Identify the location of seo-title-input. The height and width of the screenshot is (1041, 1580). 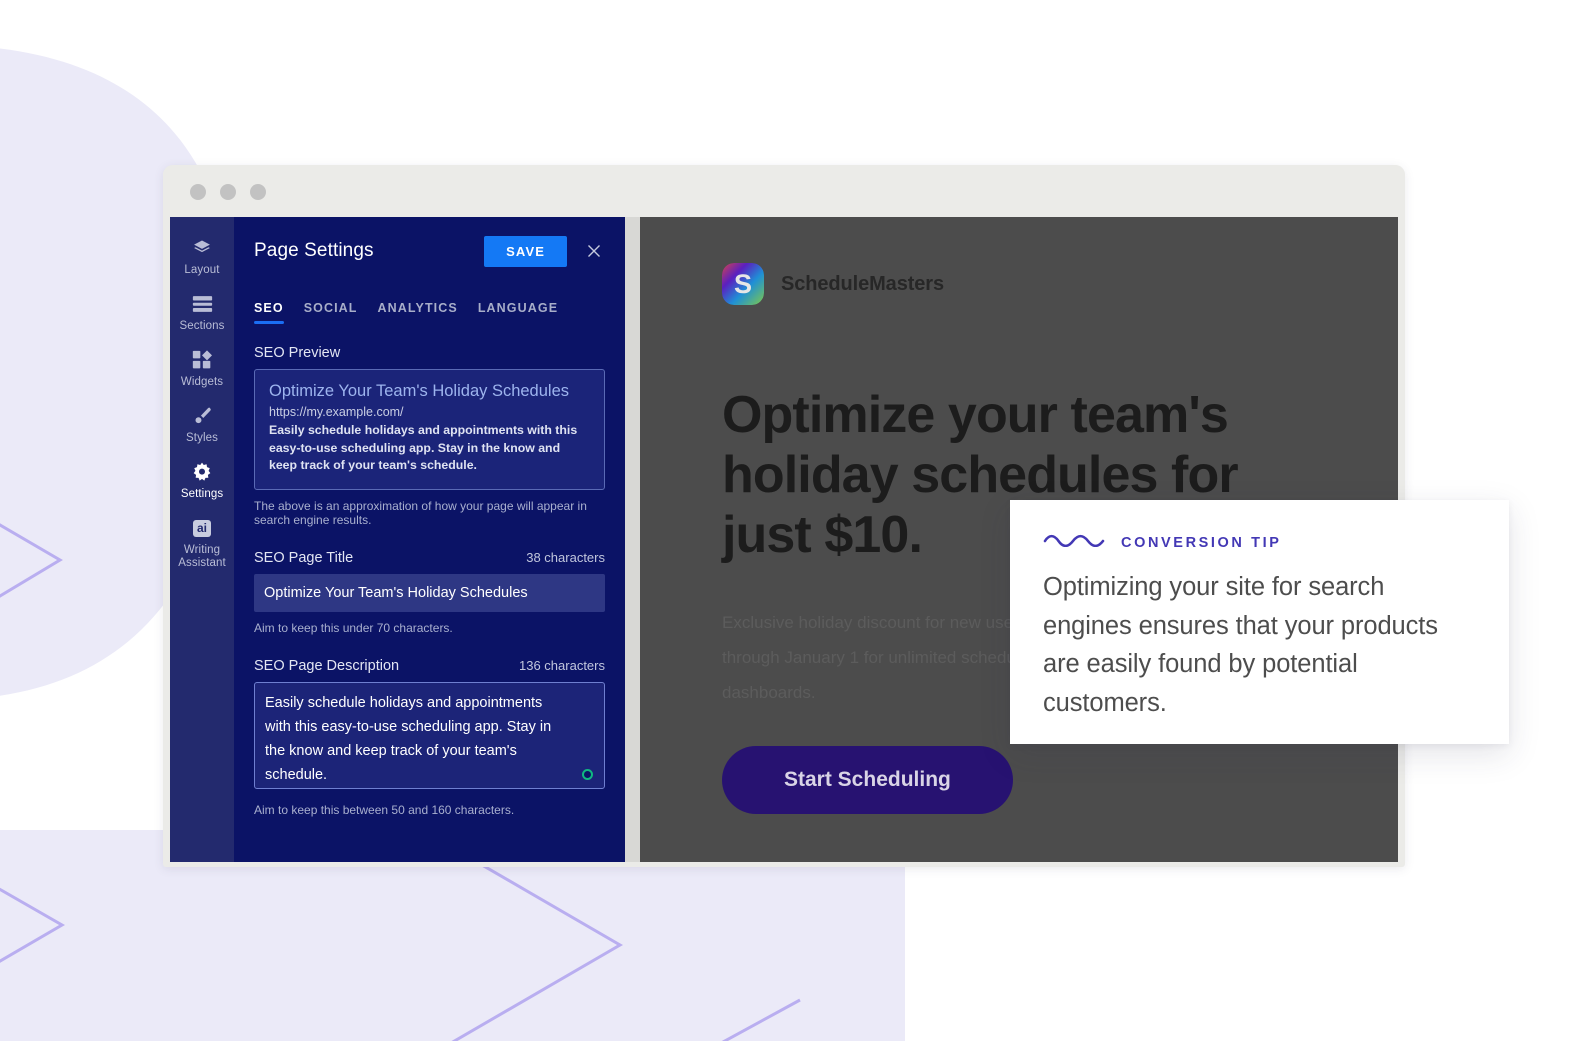
(429, 592).